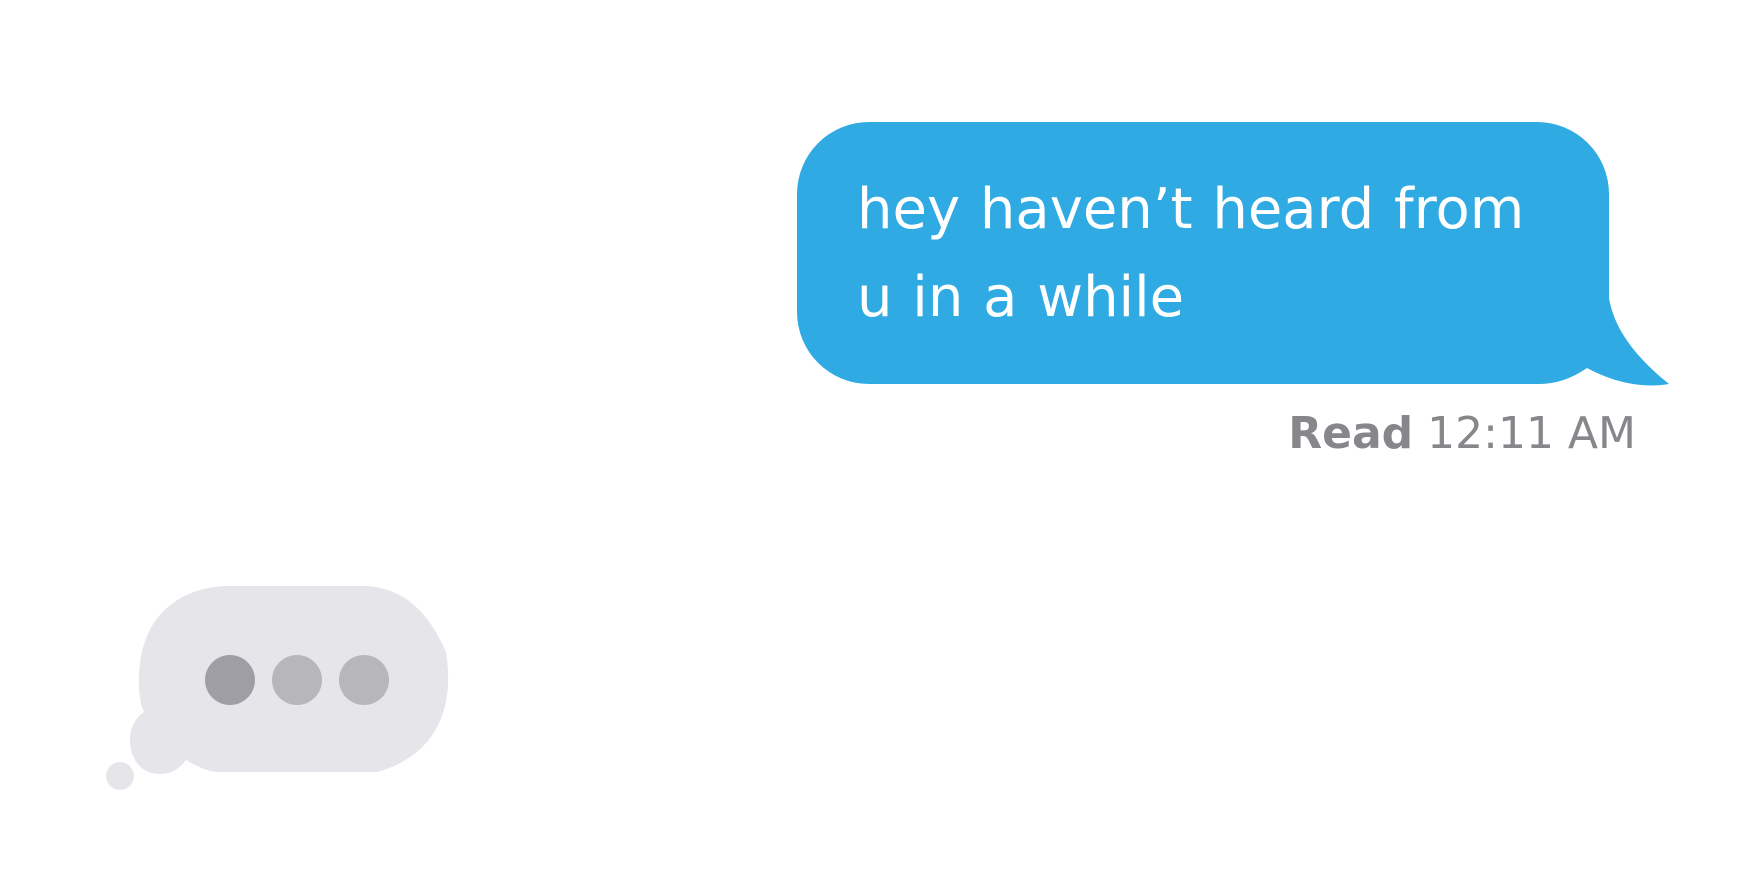 The height and width of the screenshot is (880, 1760). Describe the element at coordinates (120, 776) in the screenshot. I see `typing-bubble-tail-dot` at that location.